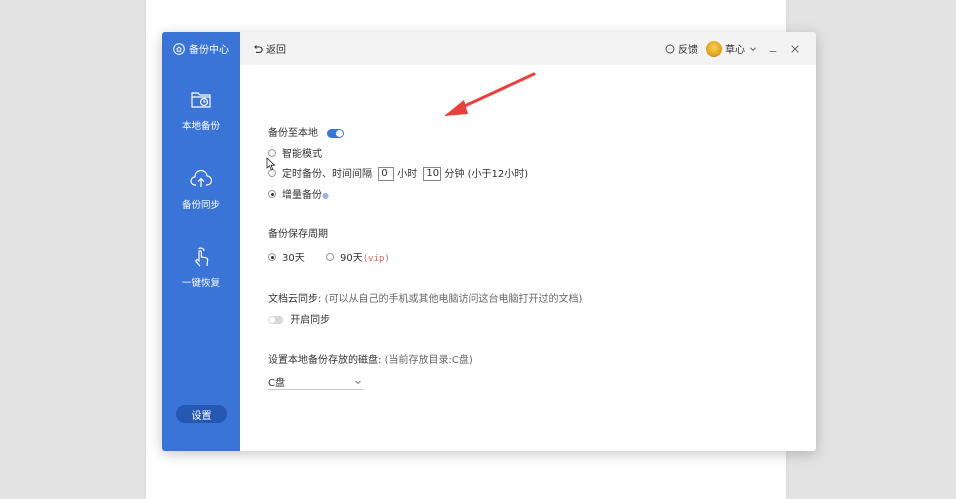  I want to click on sidebar-item-label: 一键恢复, so click(200, 283).